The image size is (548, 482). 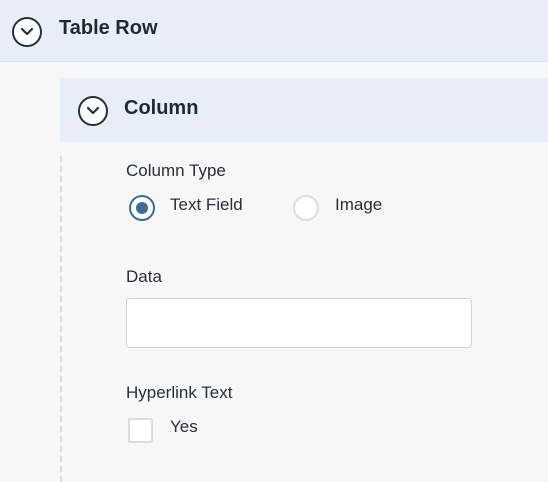 What do you see at coordinates (299, 323) in the screenshot?
I see `data-input` at bounding box center [299, 323].